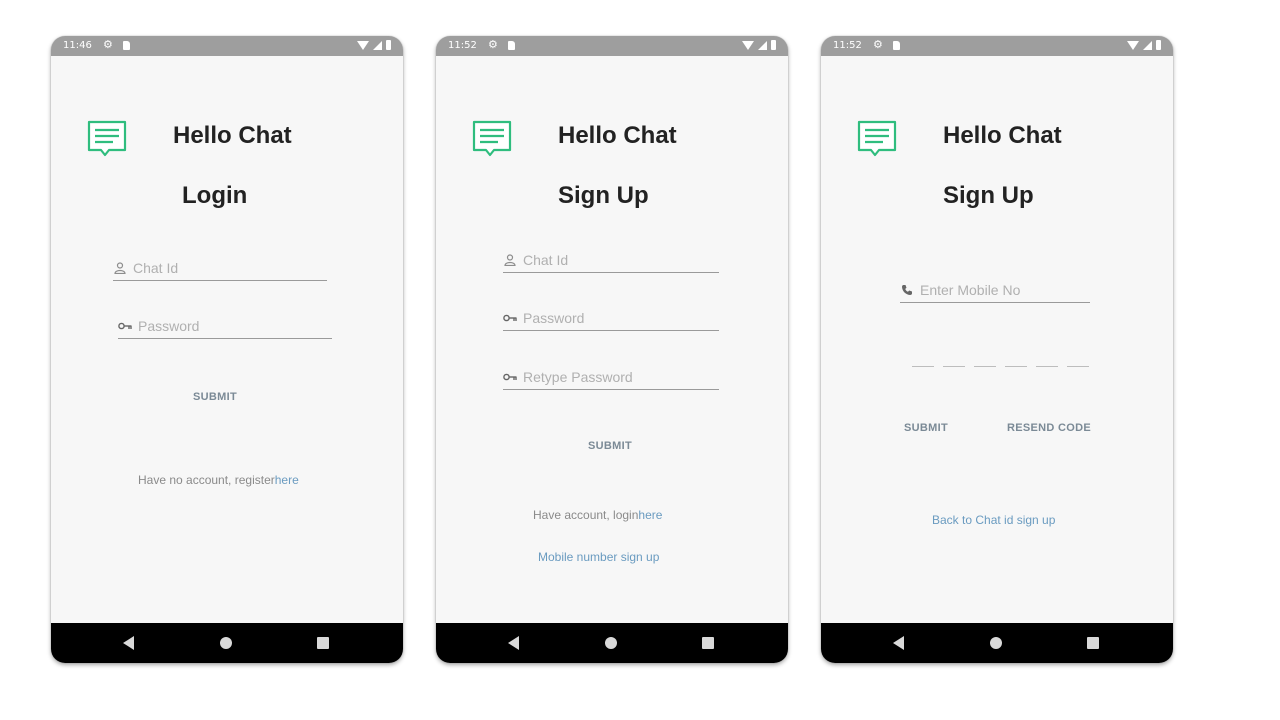 The width and height of the screenshot is (1280, 720). Describe the element at coordinates (598, 557) in the screenshot. I see `mobile-signup-link: Mobile number sign up` at that location.